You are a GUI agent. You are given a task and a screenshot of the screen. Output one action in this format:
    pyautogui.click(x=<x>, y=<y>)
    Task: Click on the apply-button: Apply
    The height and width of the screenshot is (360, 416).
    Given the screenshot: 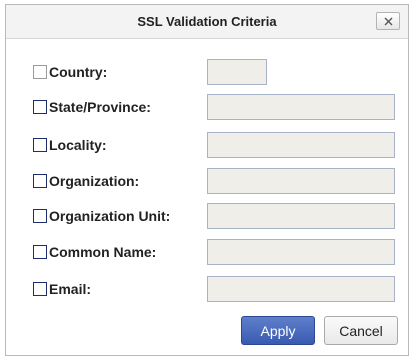 What is the action you would take?
    pyautogui.click(x=278, y=330)
    